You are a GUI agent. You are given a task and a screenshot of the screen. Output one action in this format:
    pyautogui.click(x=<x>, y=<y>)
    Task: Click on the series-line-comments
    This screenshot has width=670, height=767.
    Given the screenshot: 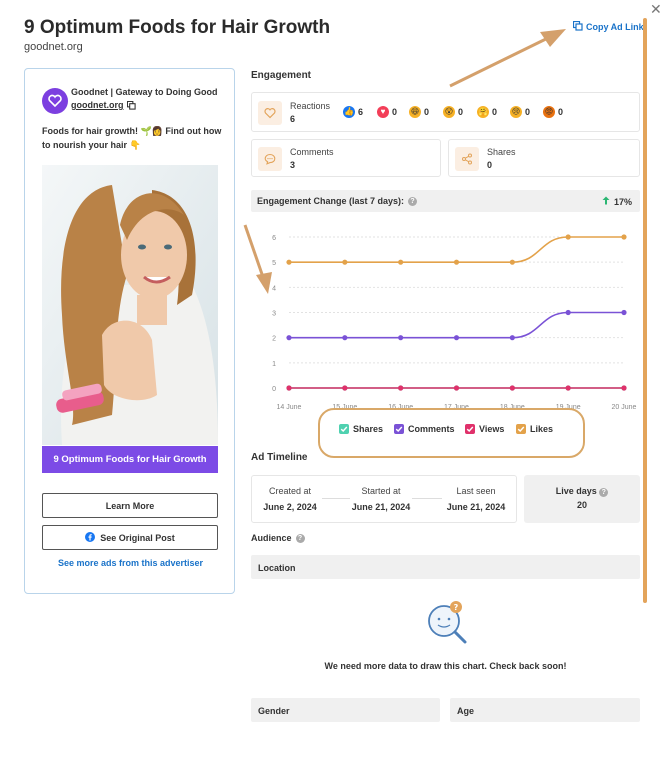 What is the action you would take?
    pyautogui.click(x=456, y=325)
    